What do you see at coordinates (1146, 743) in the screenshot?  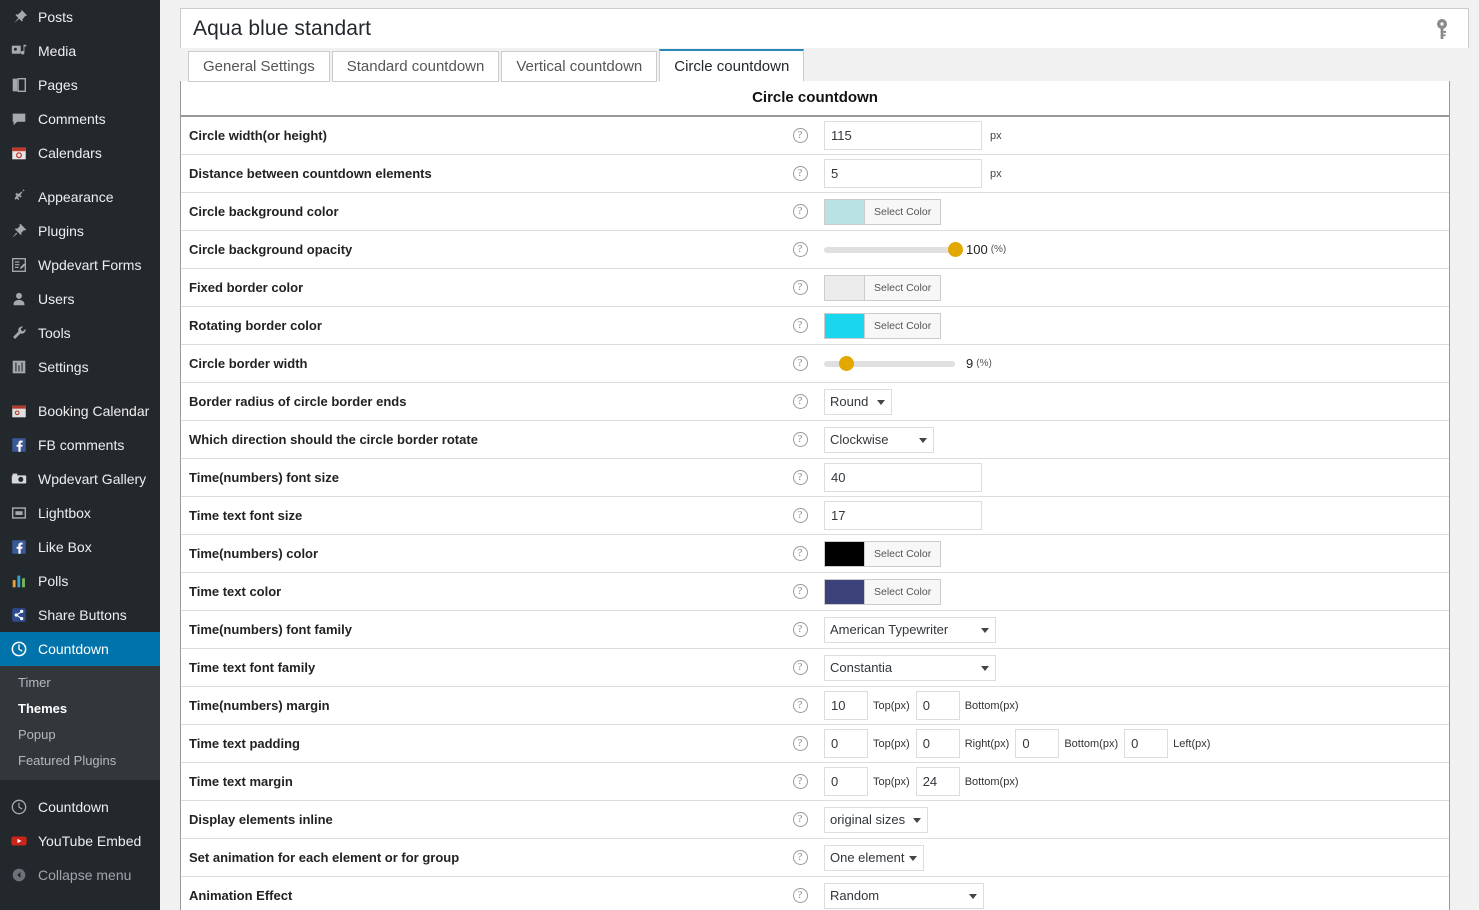 I see `text-padding-left-input` at bounding box center [1146, 743].